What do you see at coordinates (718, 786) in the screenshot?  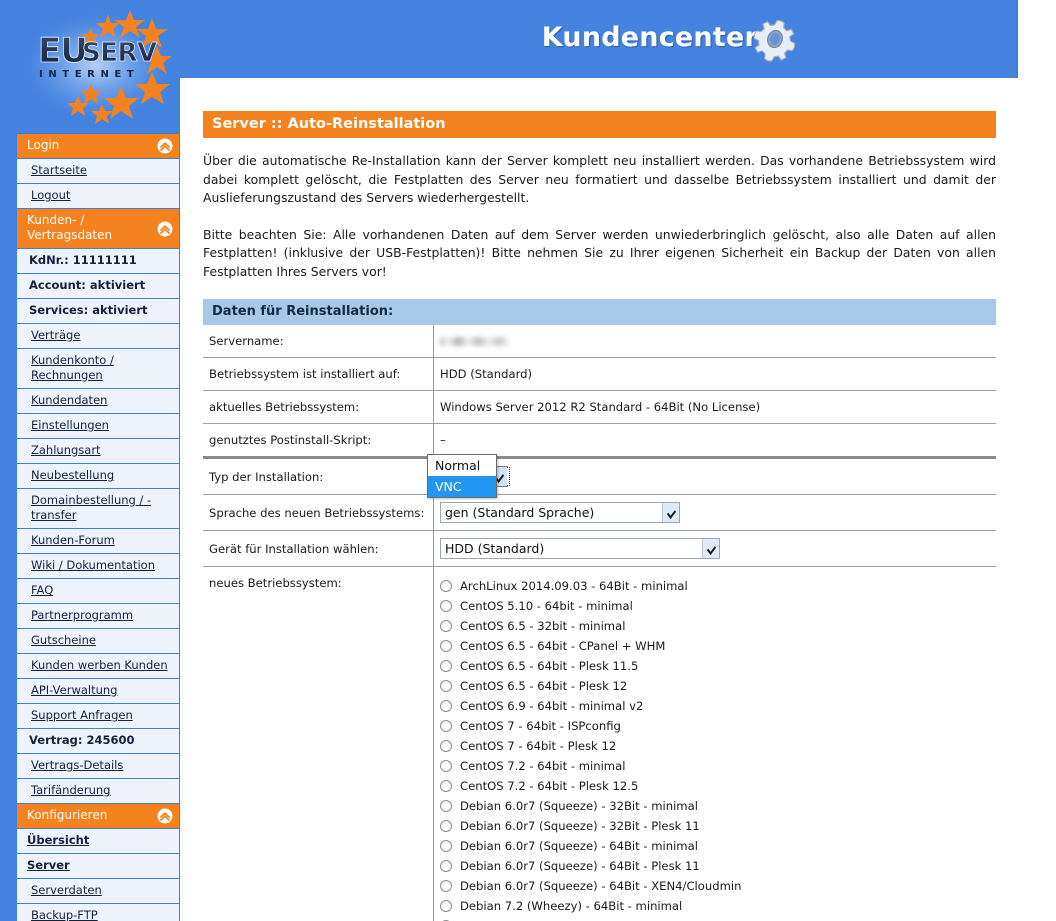 I see `os-option-row: CentOS 7.2 - 64bit - Plesk 12.5` at bounding box center [718, 786].